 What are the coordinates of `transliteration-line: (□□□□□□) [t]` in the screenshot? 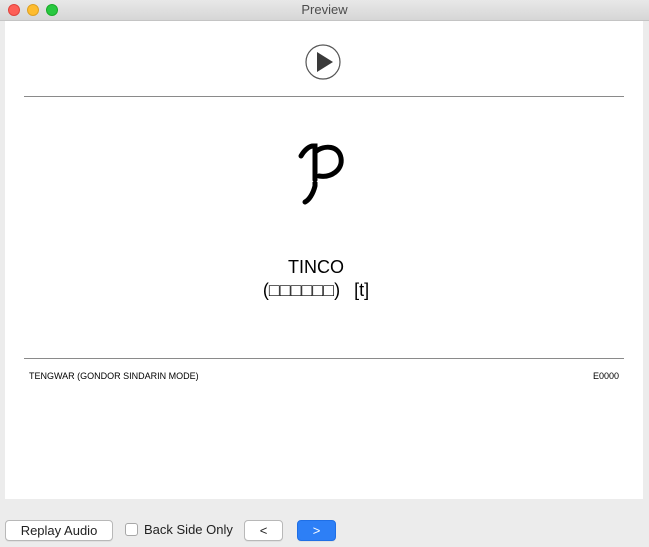 It's located at (316, 290).